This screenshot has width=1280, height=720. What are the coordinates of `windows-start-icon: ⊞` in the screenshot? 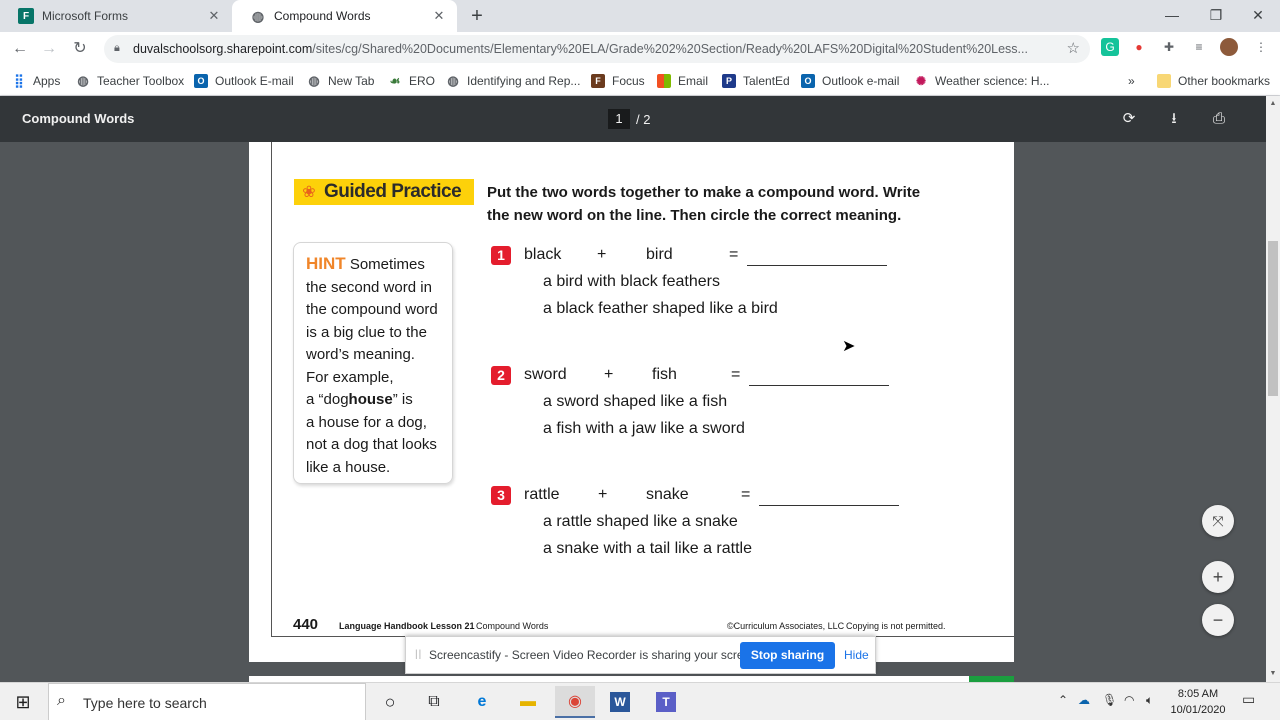 It's located at (23, 701).